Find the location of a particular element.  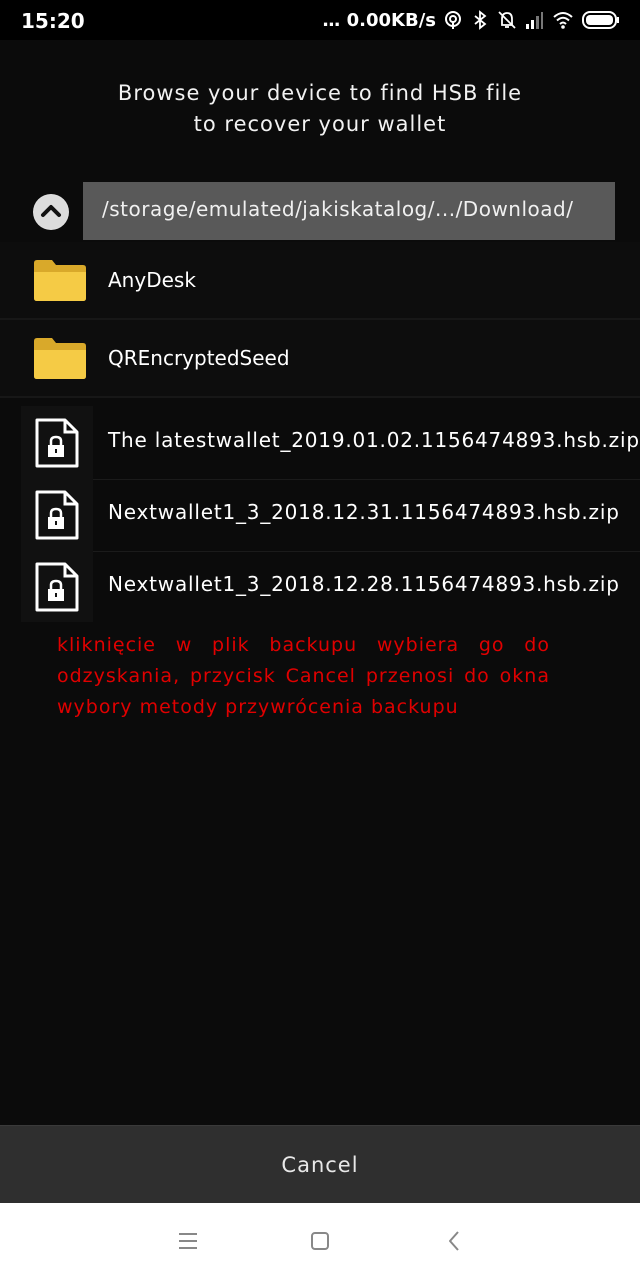

cancel-button: Cancel is located at coordinates (320, 1164).